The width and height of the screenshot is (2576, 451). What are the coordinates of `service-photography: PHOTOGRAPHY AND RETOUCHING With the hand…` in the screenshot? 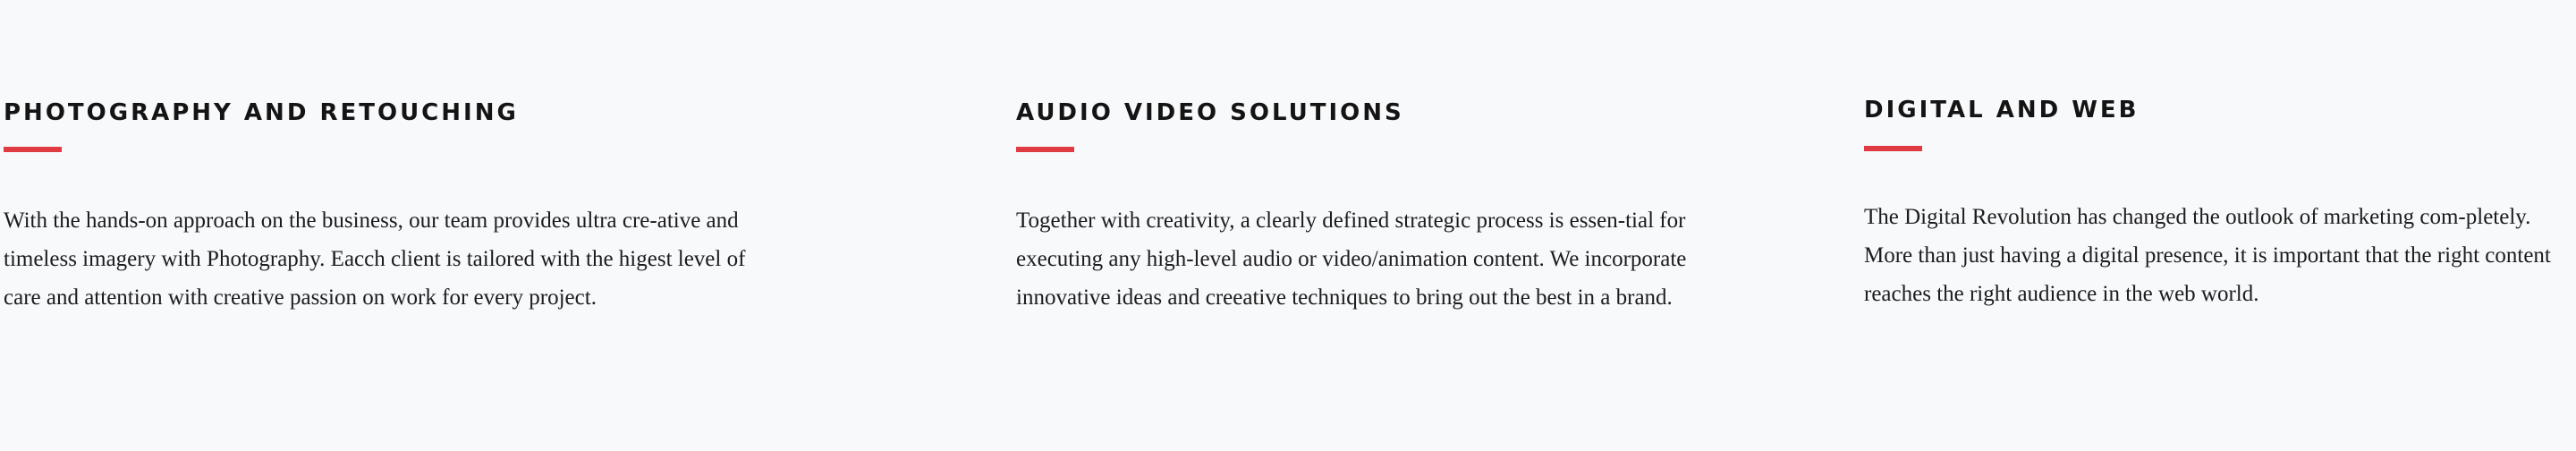 It's located at (388, 207).